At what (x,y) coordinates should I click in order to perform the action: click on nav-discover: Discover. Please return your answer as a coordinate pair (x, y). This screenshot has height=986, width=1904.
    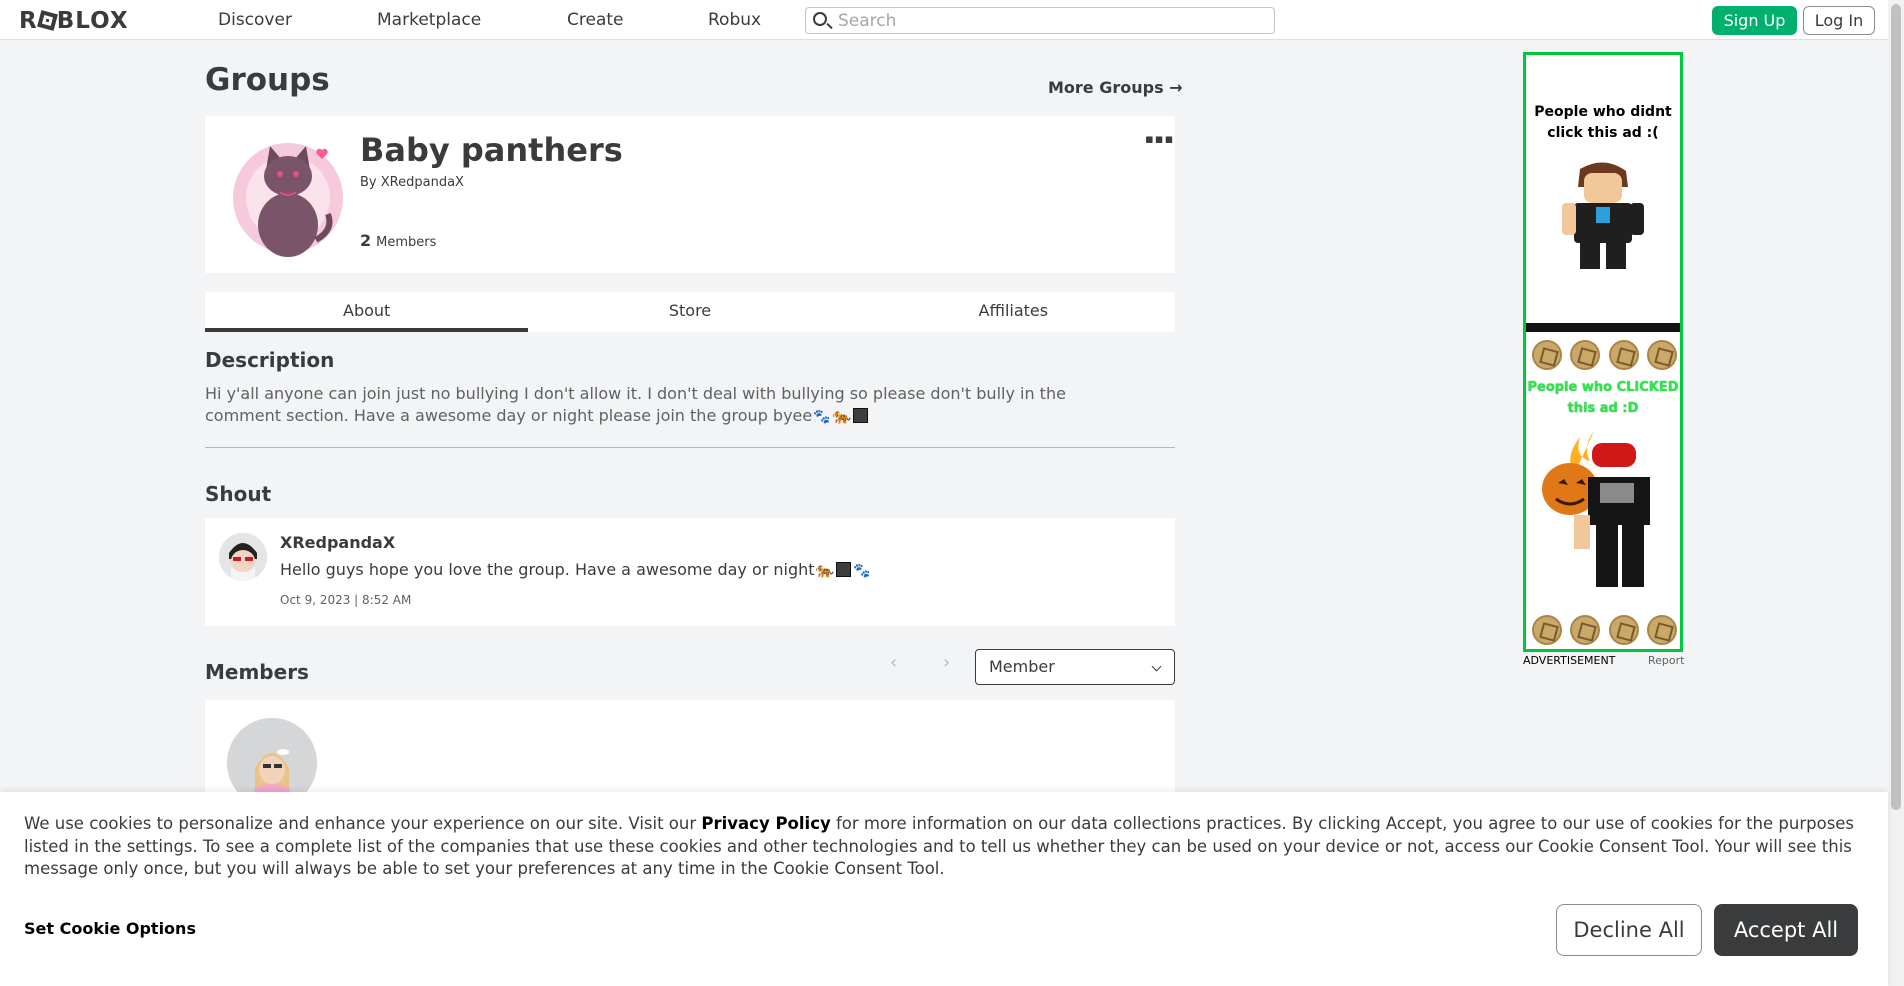
    Looking at the image, I should click on (255, 20).